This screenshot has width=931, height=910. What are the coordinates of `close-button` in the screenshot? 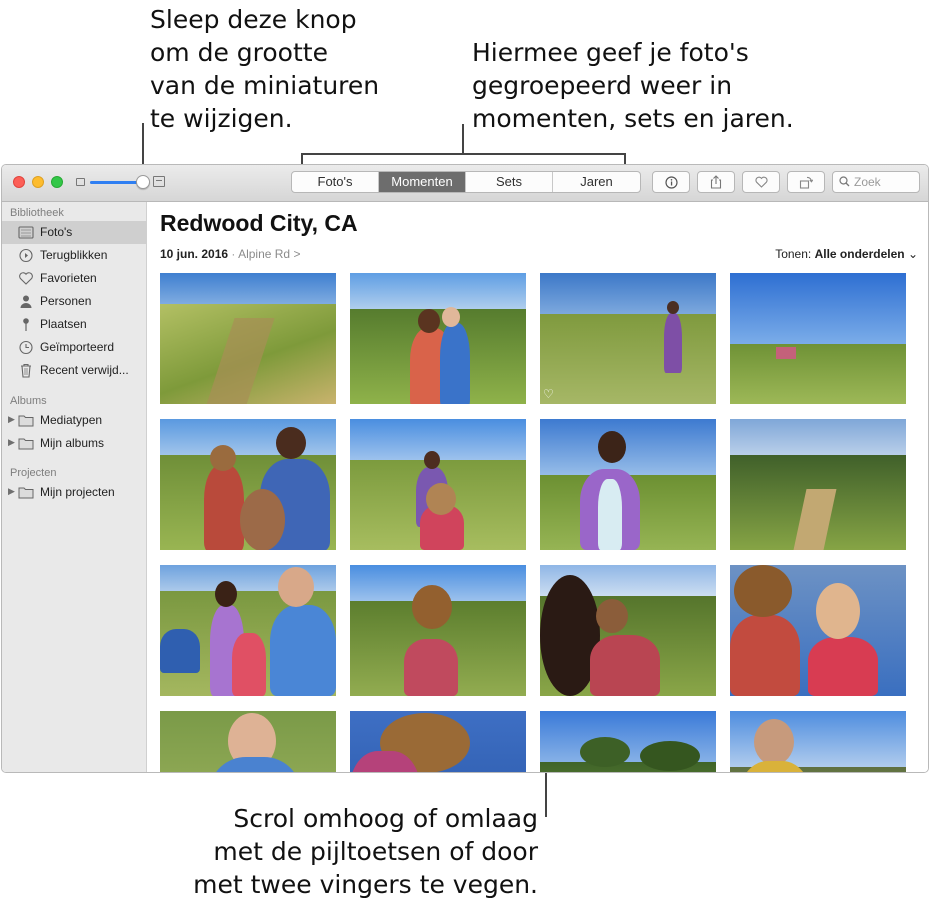 It's located at (19, 182).